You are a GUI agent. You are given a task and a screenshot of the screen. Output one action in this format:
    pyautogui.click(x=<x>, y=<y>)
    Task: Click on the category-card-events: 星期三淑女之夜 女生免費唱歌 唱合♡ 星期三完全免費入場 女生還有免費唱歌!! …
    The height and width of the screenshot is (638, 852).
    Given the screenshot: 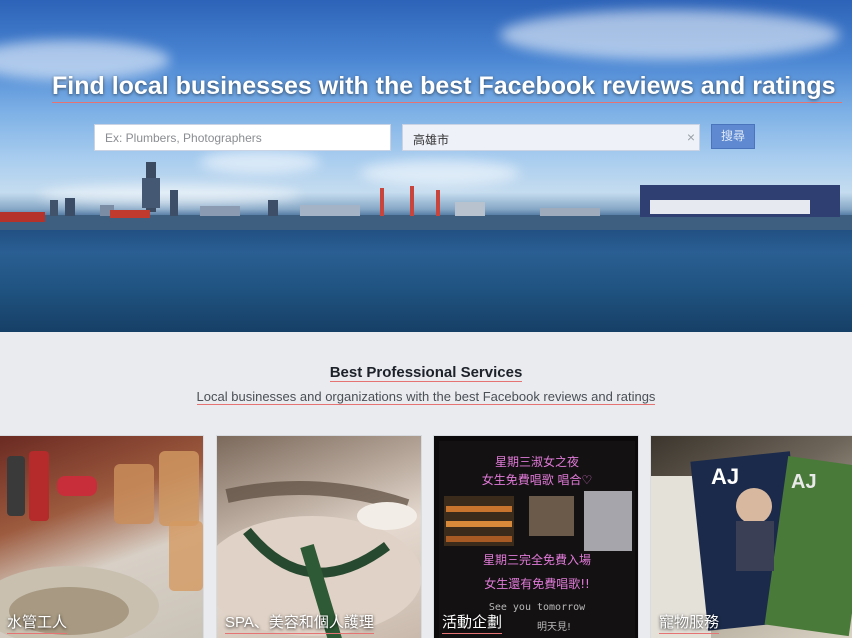 What is the action you would take?
    pyautogui.click(x=536, y=536)
    